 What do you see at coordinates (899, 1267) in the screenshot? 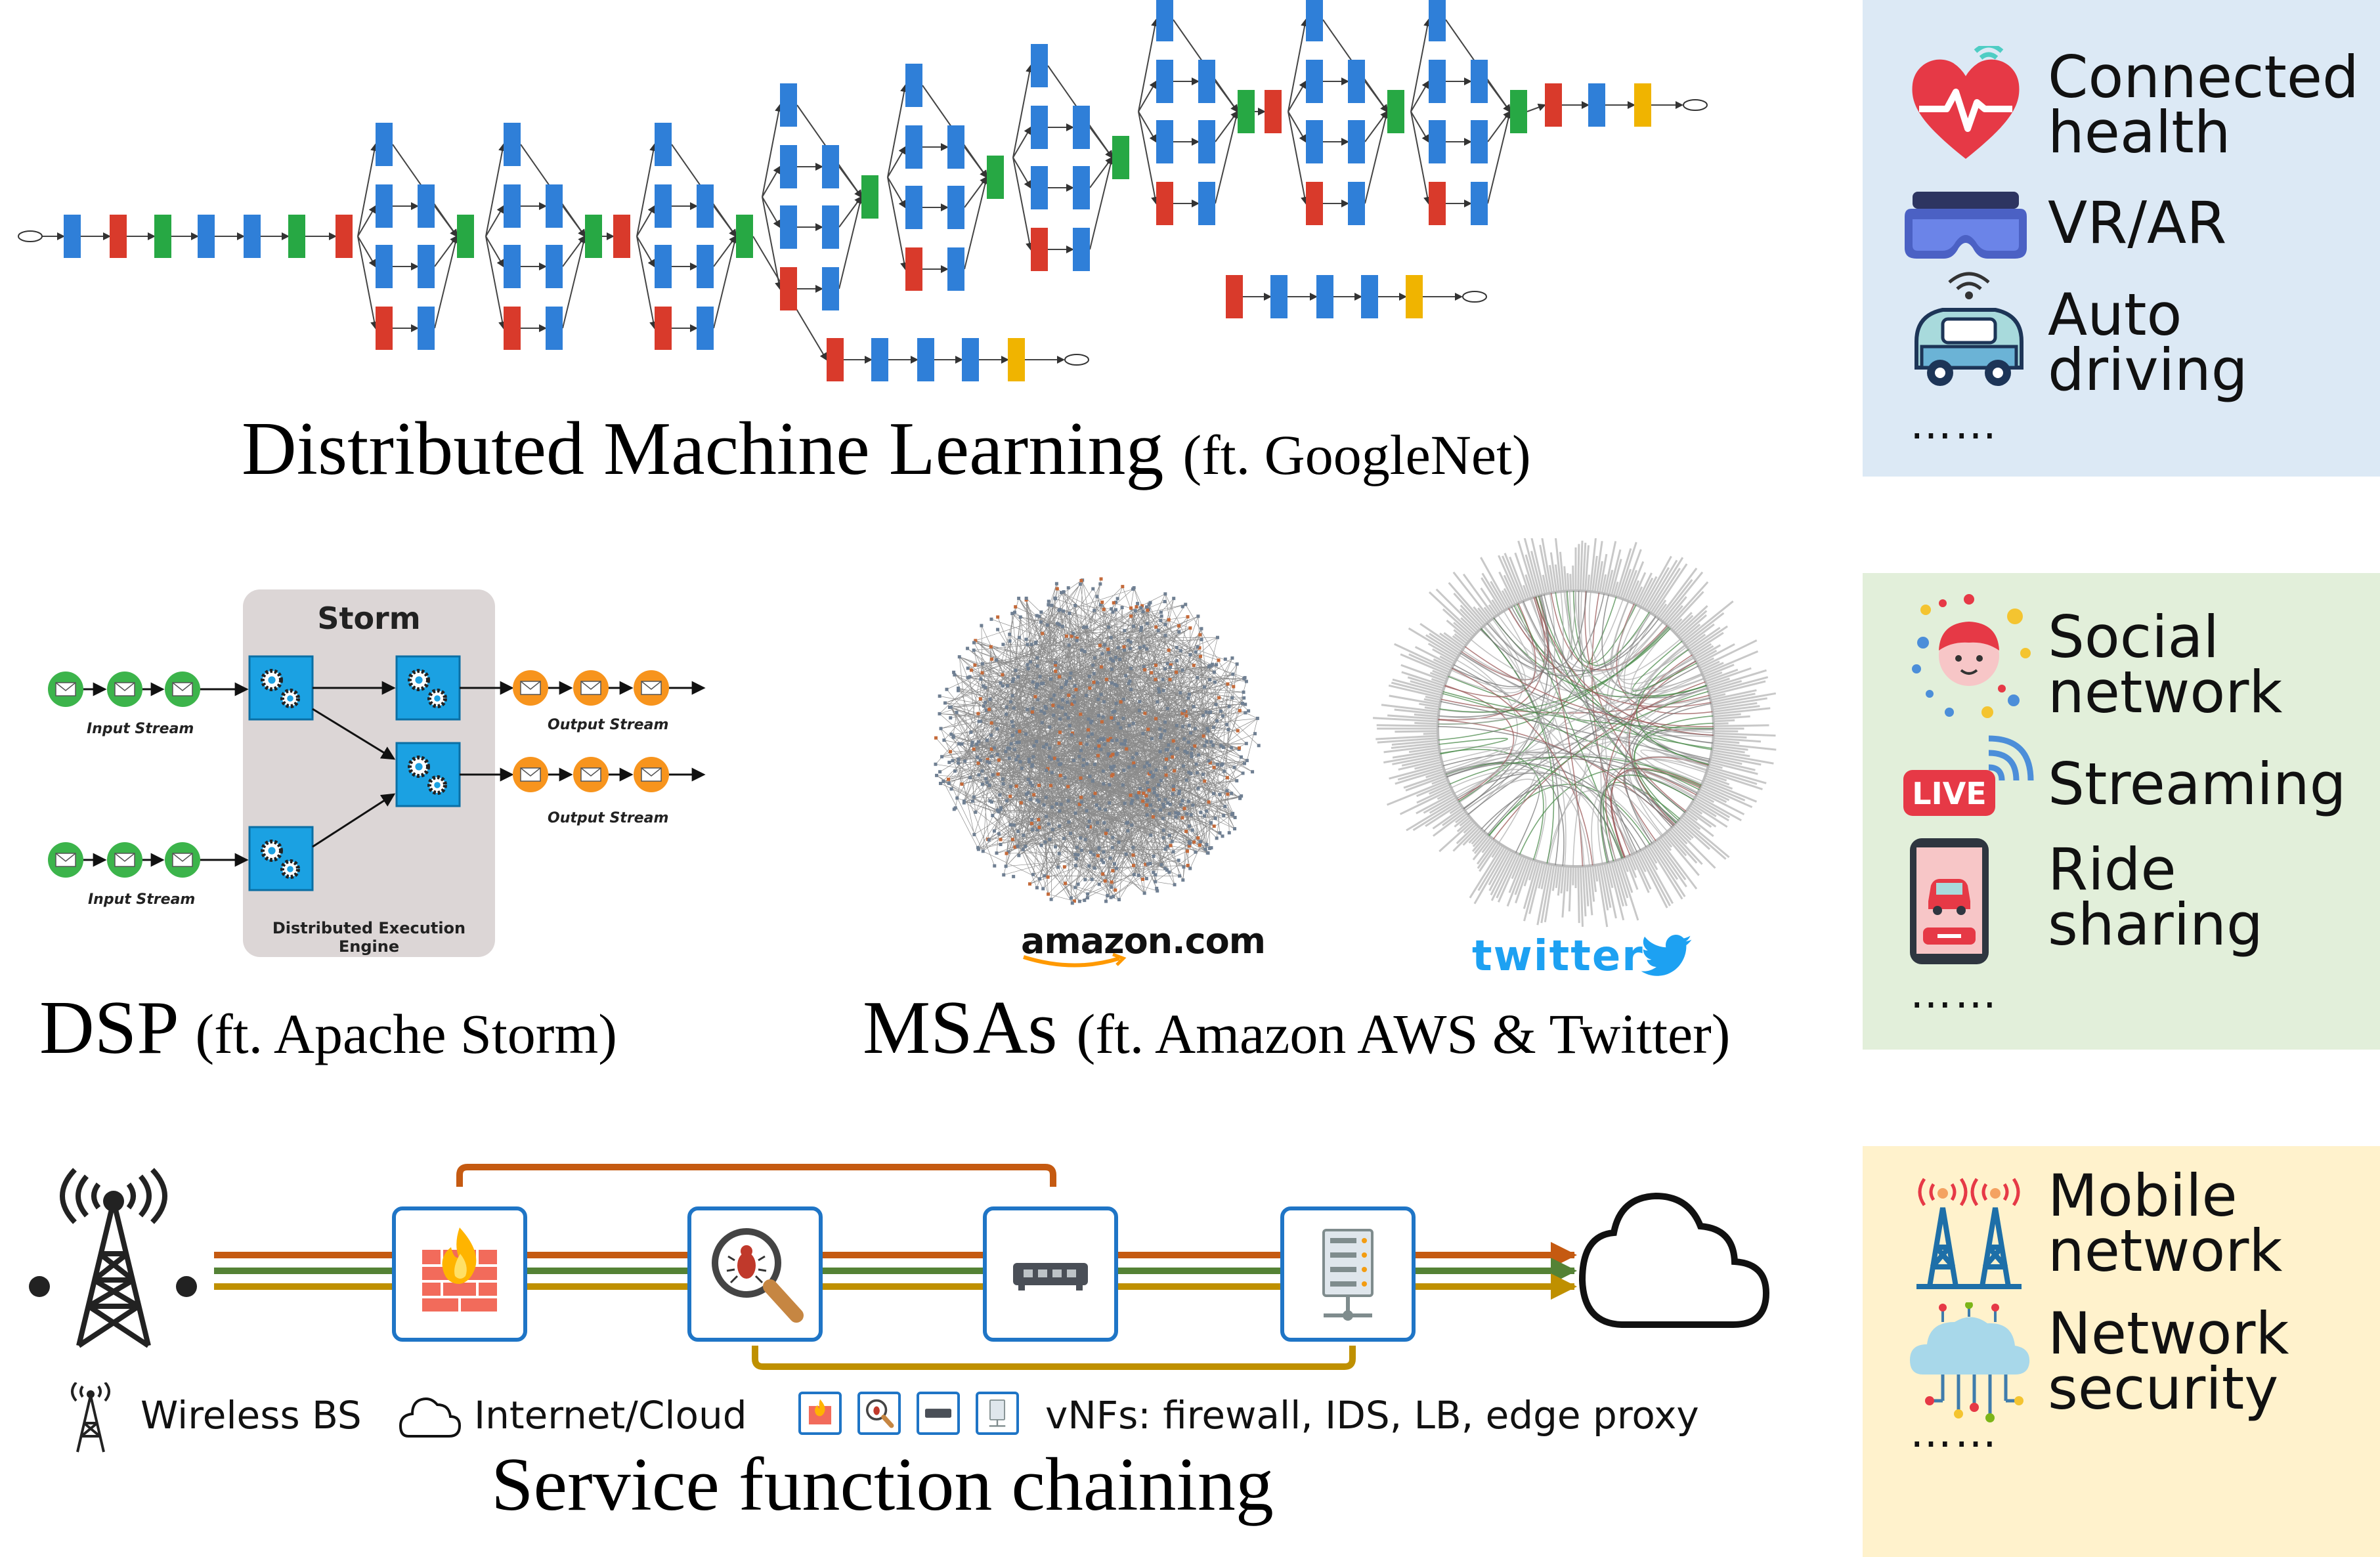
I see `sfc-diagram` at bounding box center [899, 1267].